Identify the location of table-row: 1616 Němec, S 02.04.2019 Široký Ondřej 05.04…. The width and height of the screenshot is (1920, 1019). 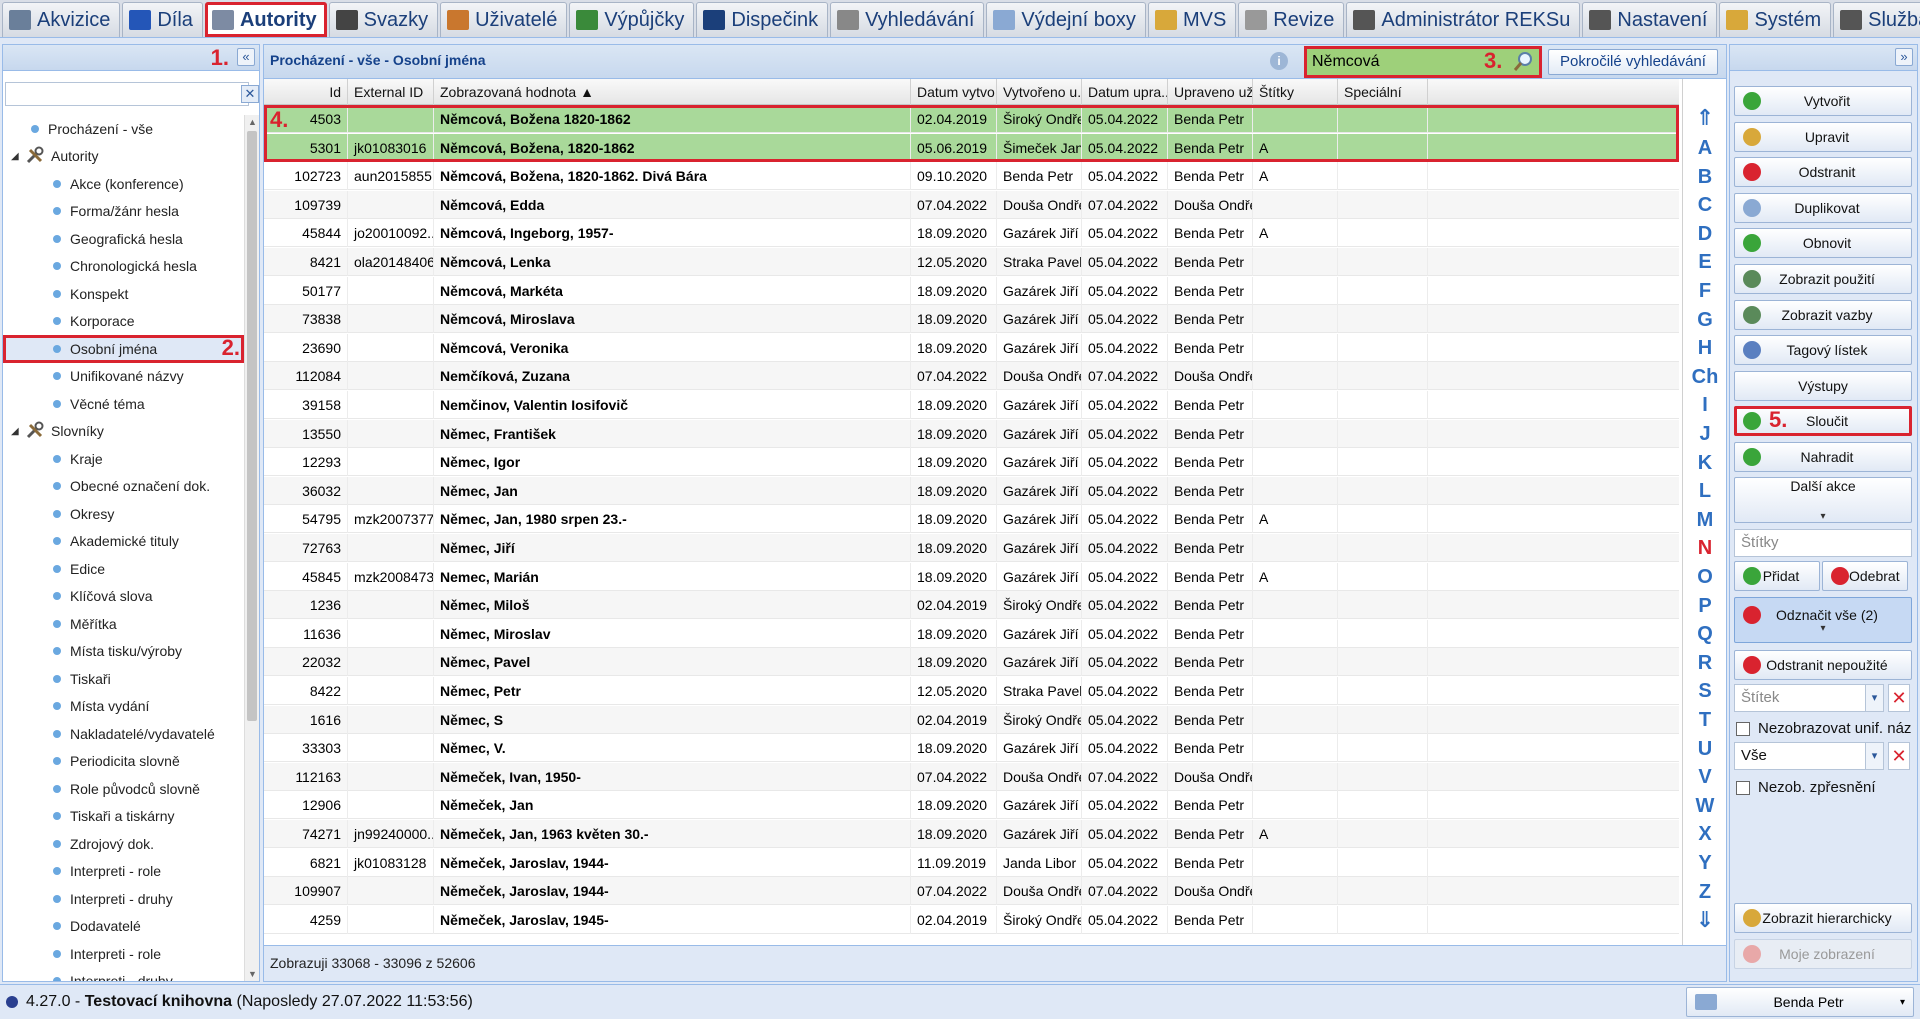
(971, 719).